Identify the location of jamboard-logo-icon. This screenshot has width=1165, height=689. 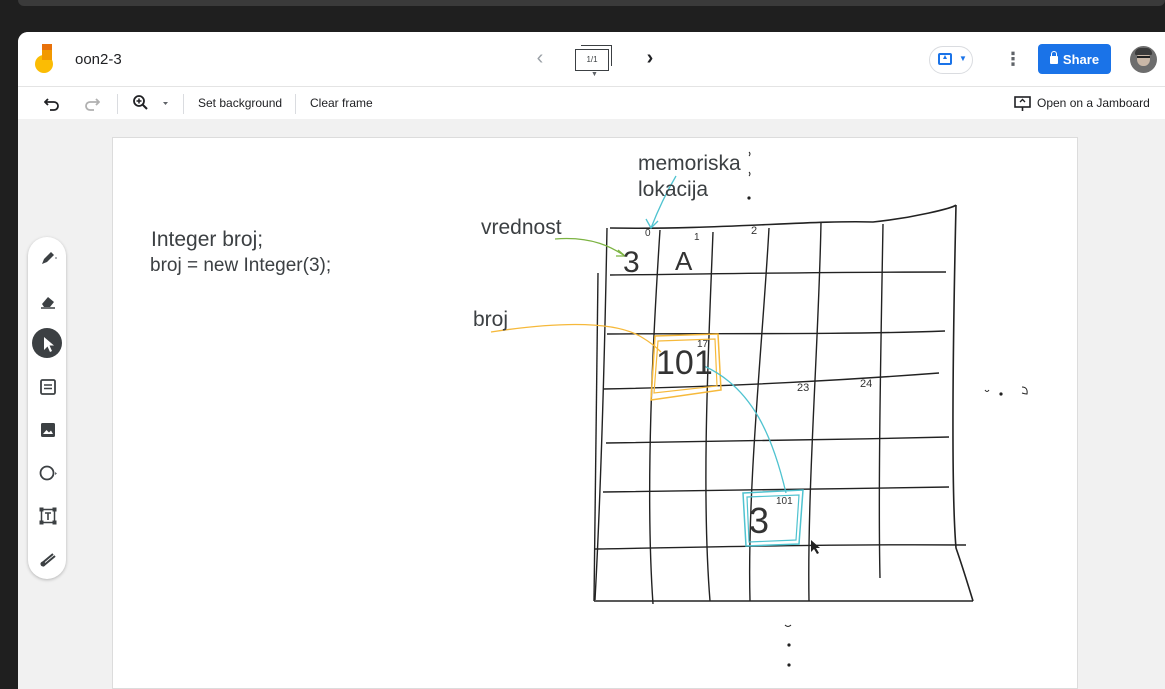
(48, 59).